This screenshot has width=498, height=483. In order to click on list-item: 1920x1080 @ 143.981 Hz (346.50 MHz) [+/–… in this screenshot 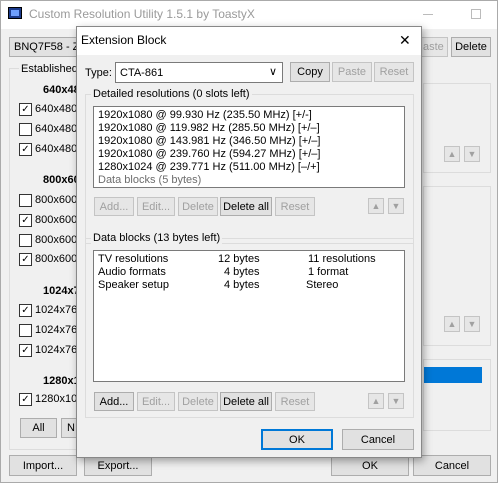, I will do `click(249, 141)`.